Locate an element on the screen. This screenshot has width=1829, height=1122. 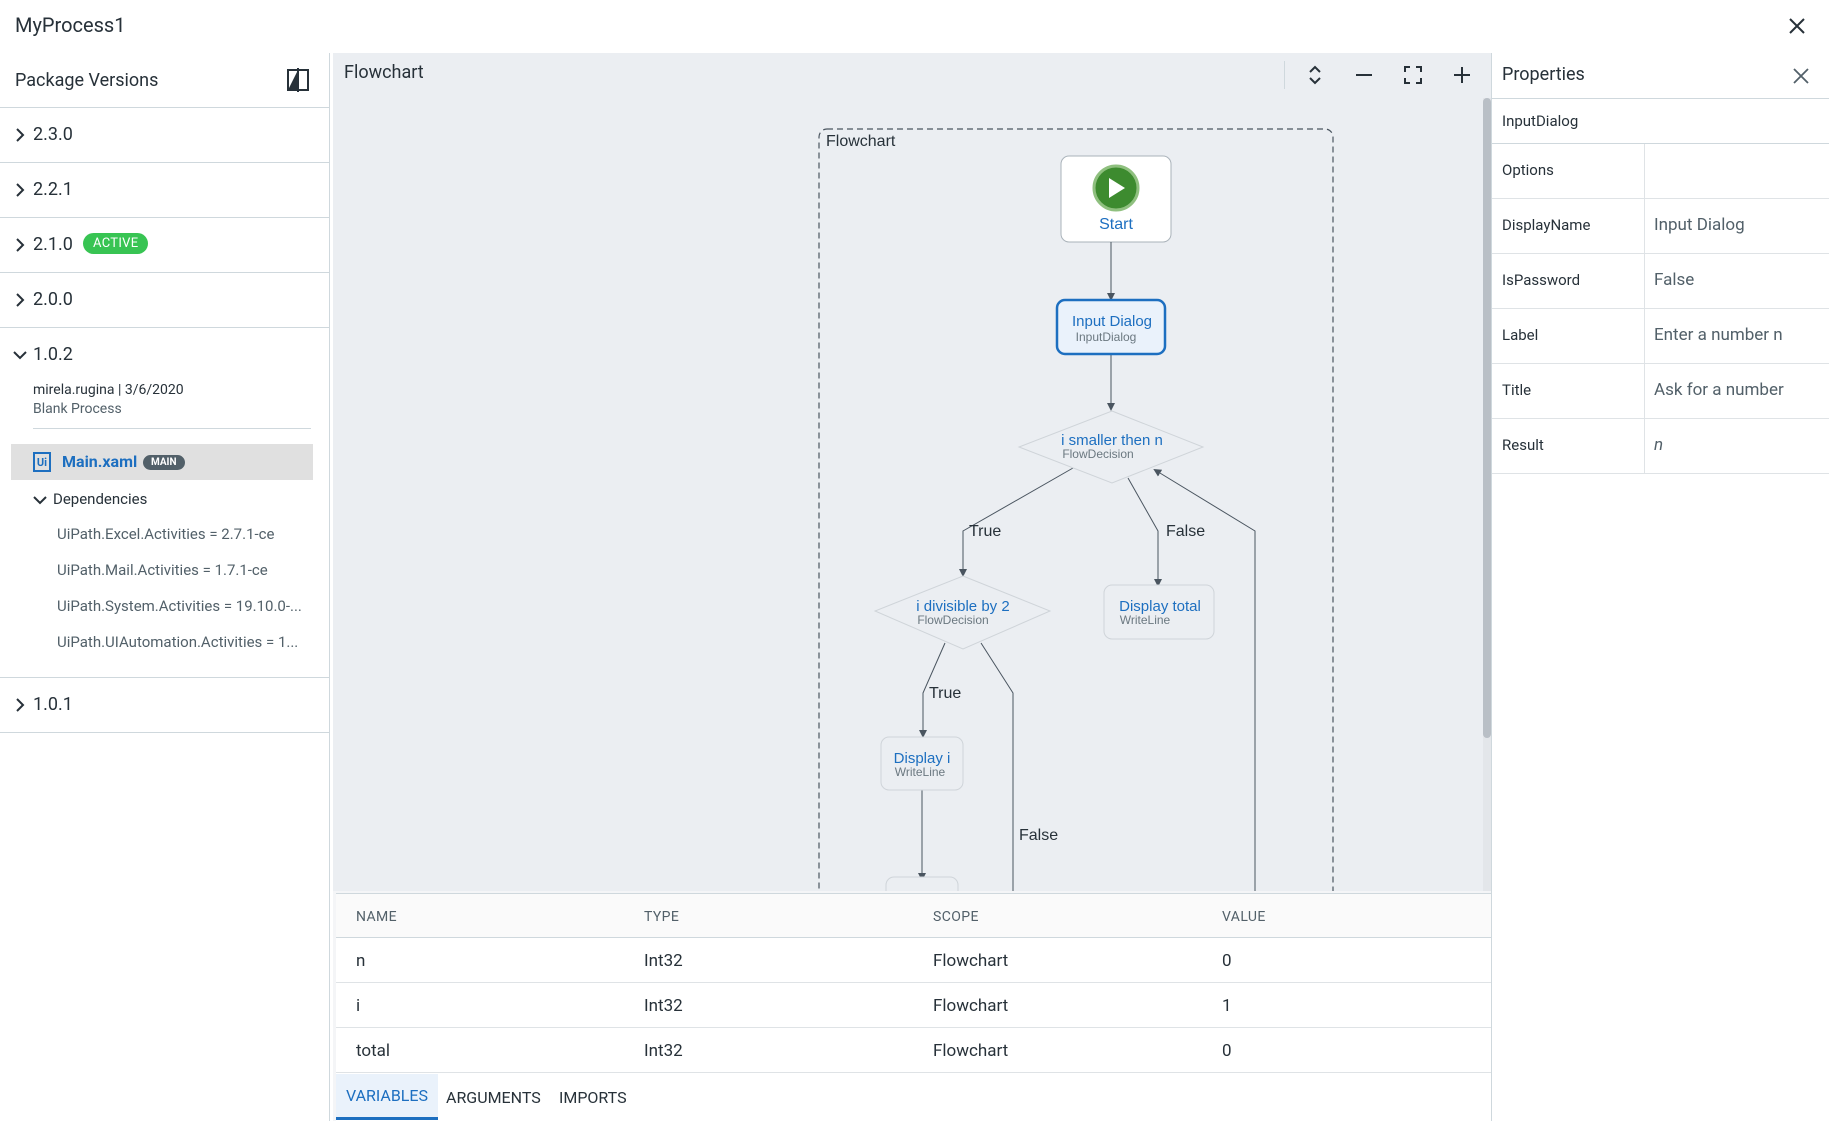
main-file-name: Main.xaml is located at coordinates (100, 461).